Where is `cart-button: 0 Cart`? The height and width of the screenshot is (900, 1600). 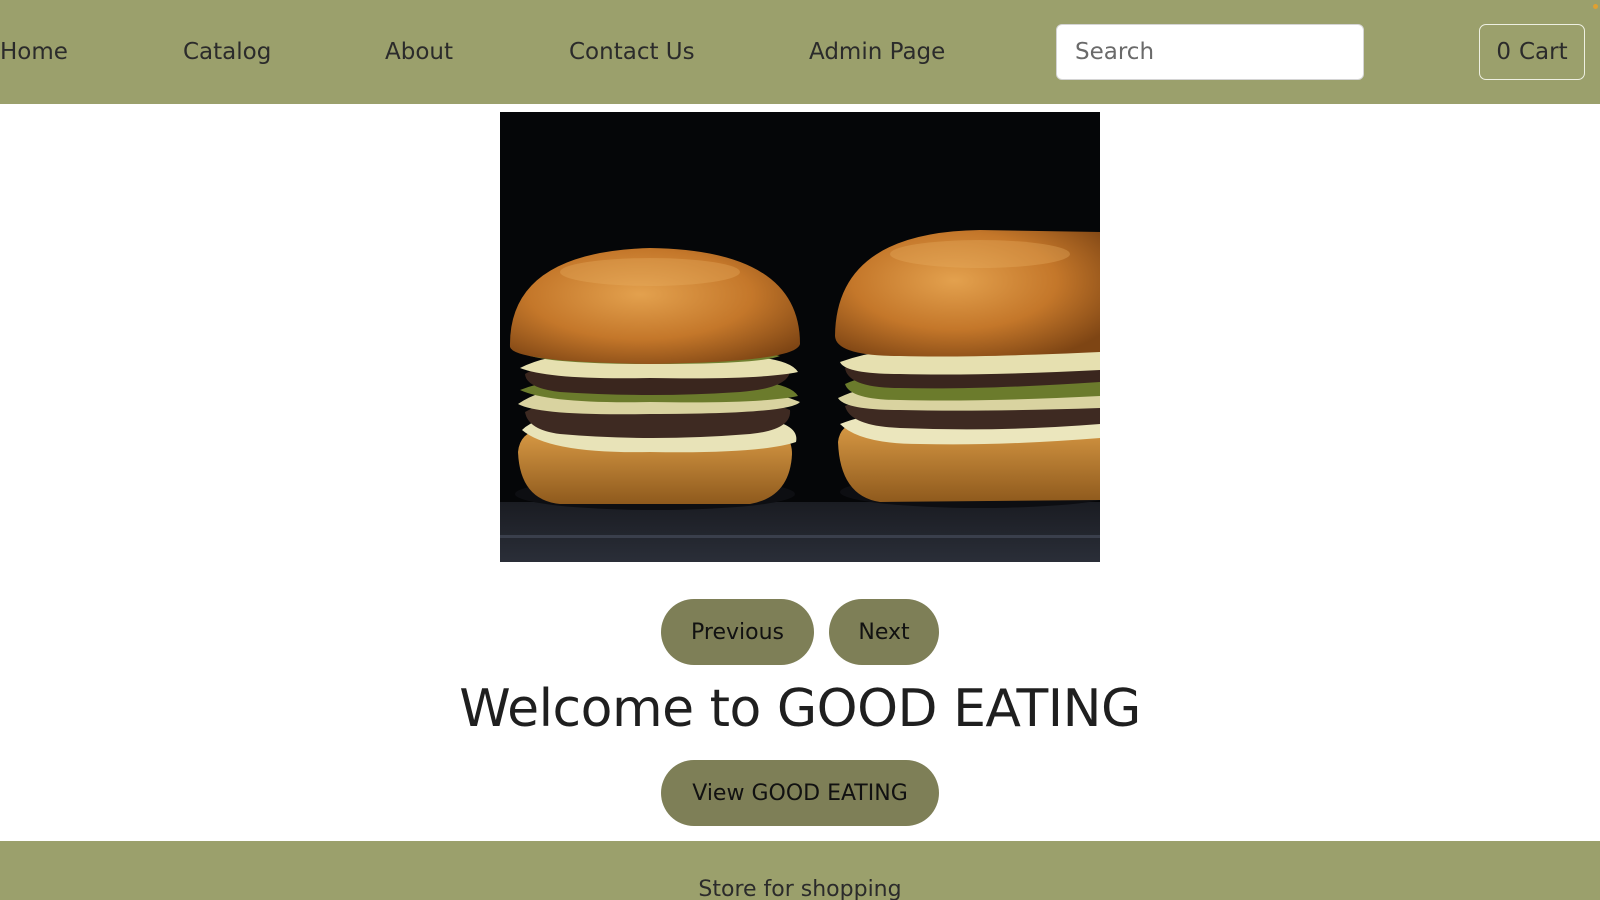 cart-button: 0 Cart is located at coordinates (1532, 52).